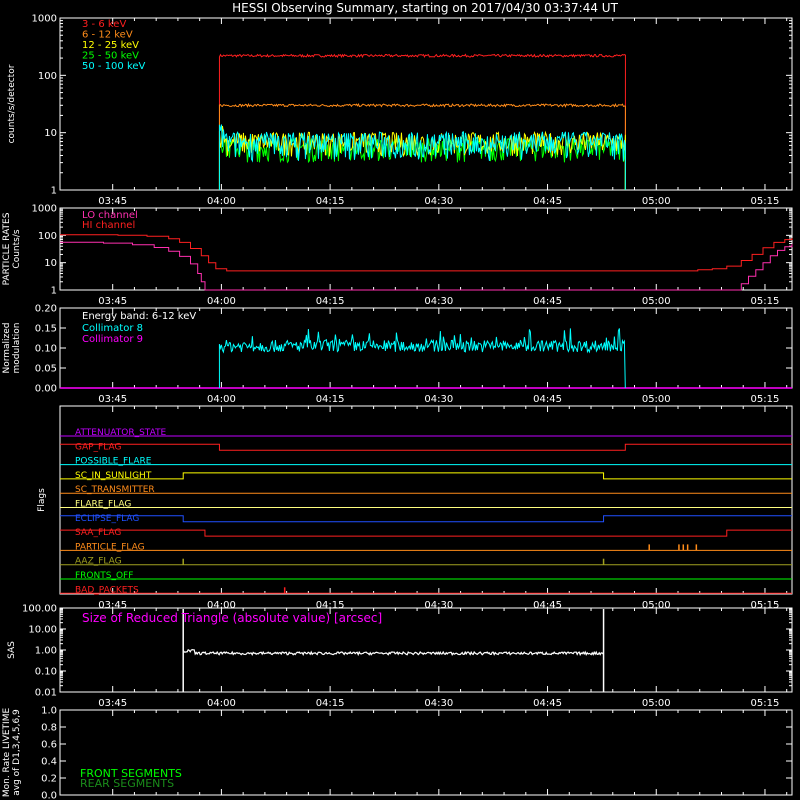 The height and width of the screenshot is (800, 800). Describe the element at coordinates (49, 779) in the screenshot. I see `y-tick-label: 0.2` at that location.